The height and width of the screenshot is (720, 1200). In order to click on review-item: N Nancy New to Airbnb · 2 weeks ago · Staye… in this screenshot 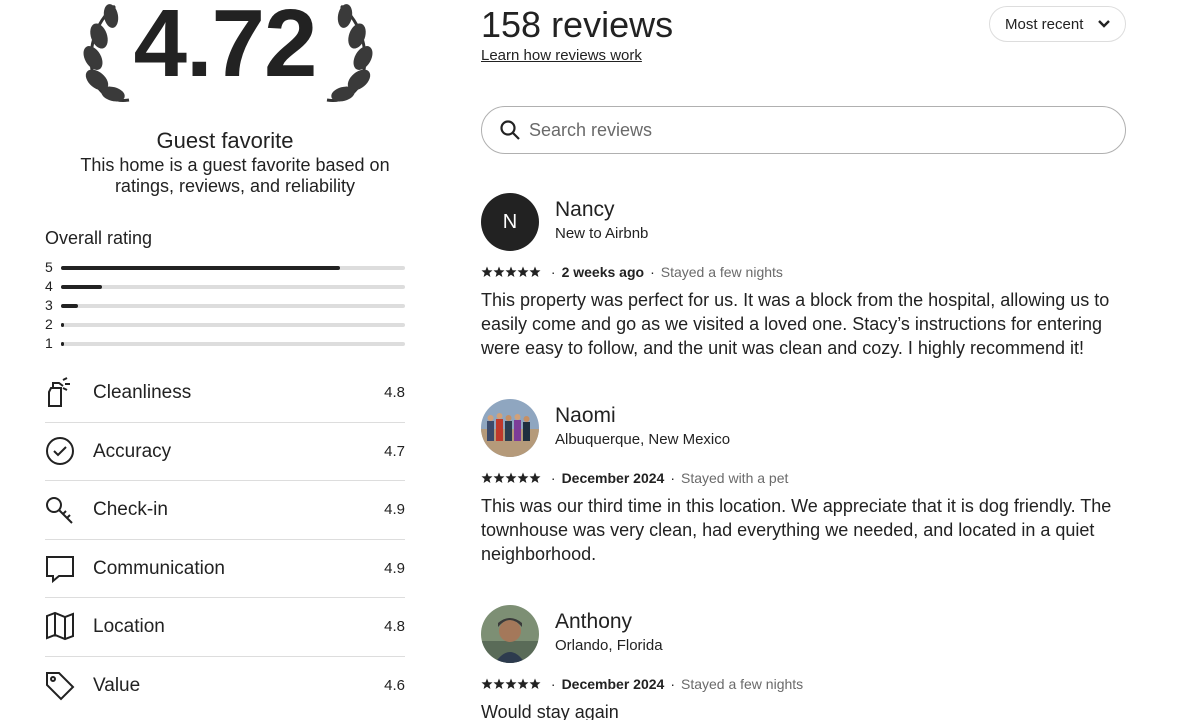, I will do `click(803, 283)`.